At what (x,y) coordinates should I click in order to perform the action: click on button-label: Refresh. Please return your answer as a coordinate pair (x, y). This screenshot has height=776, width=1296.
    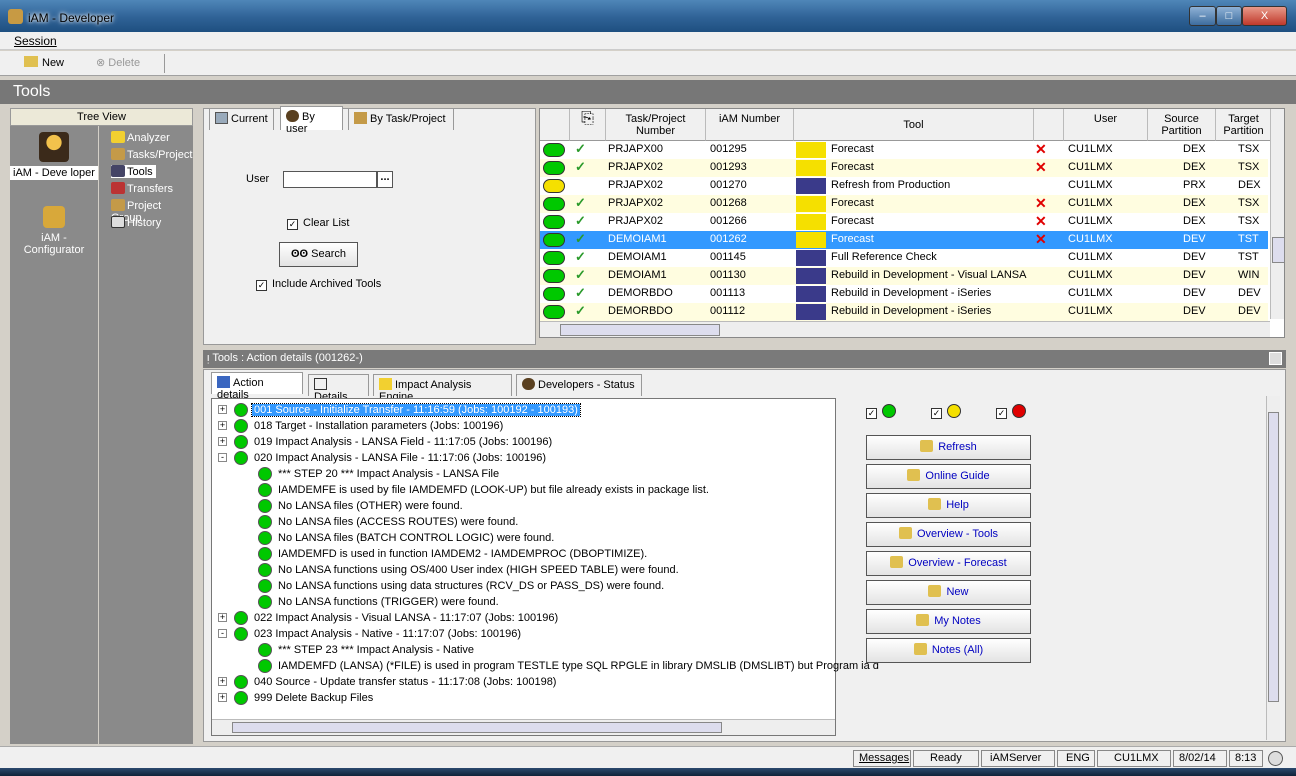
    Looking at the image, I should click on (957, 447).